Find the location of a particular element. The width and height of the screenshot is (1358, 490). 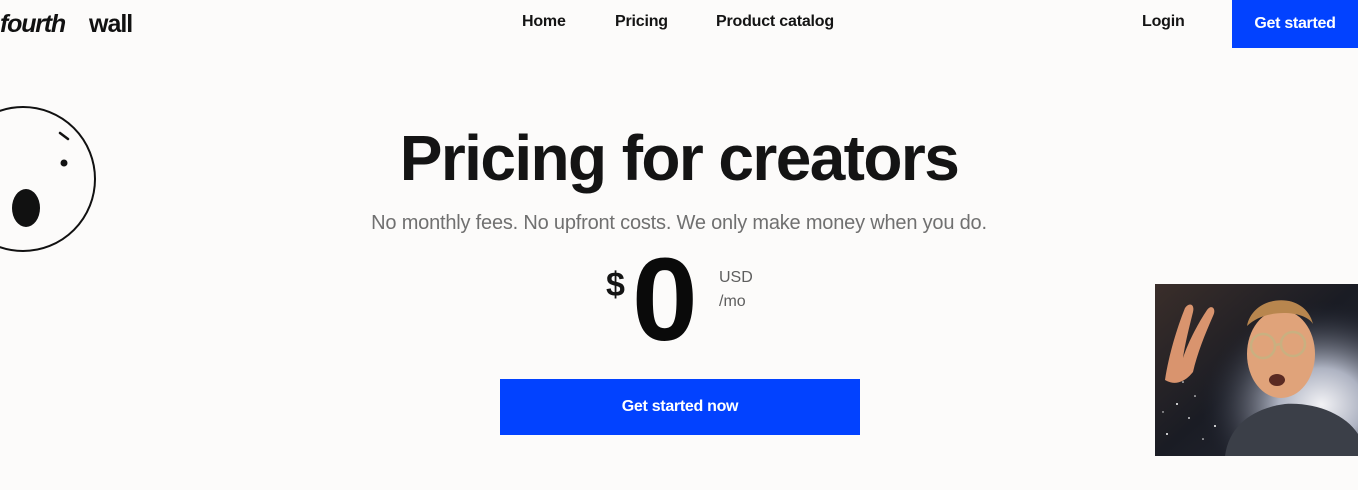

animated-gif-thumbnail is located at coordinates (1256, 370).